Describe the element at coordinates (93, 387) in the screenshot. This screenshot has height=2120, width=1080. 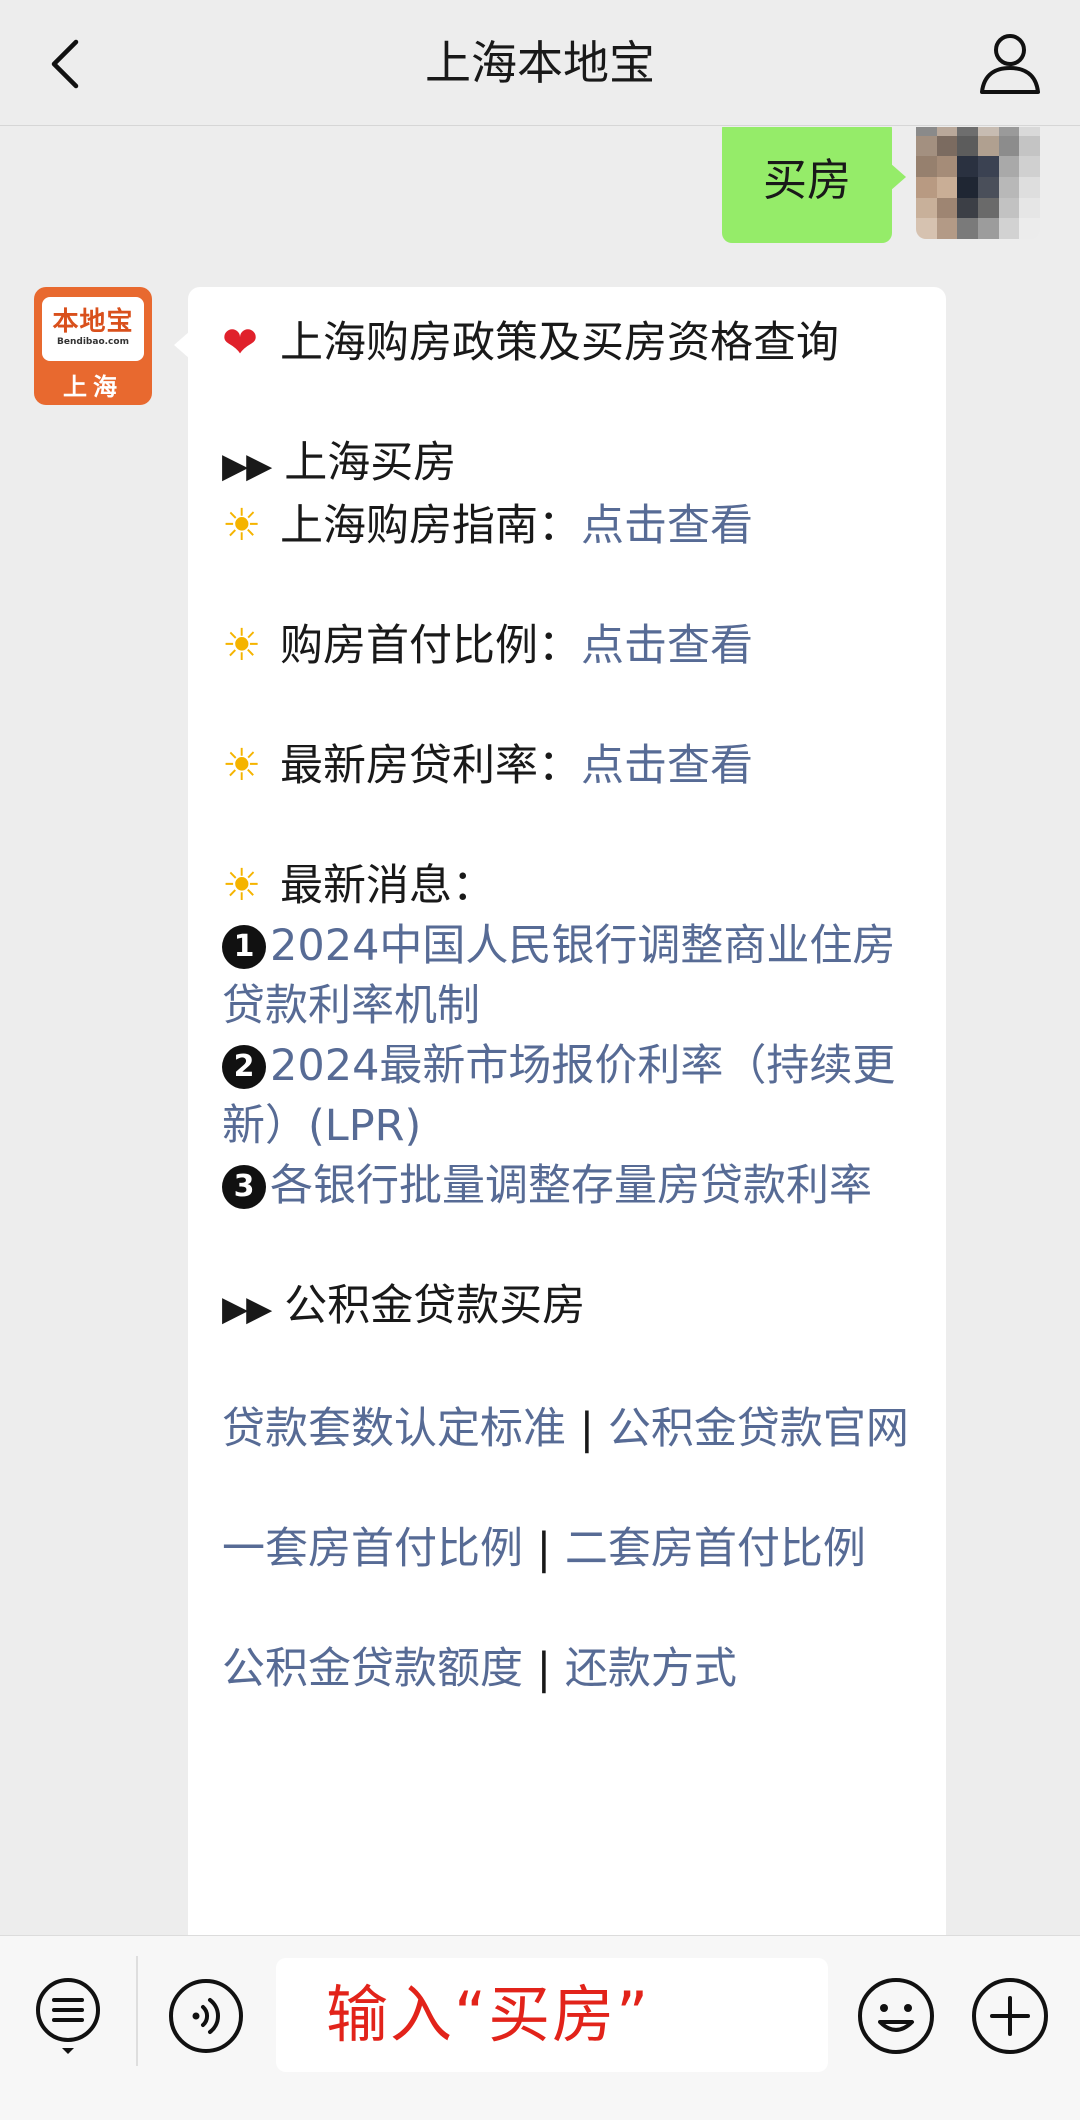
I see `logo-city-text: 上海` at that location.